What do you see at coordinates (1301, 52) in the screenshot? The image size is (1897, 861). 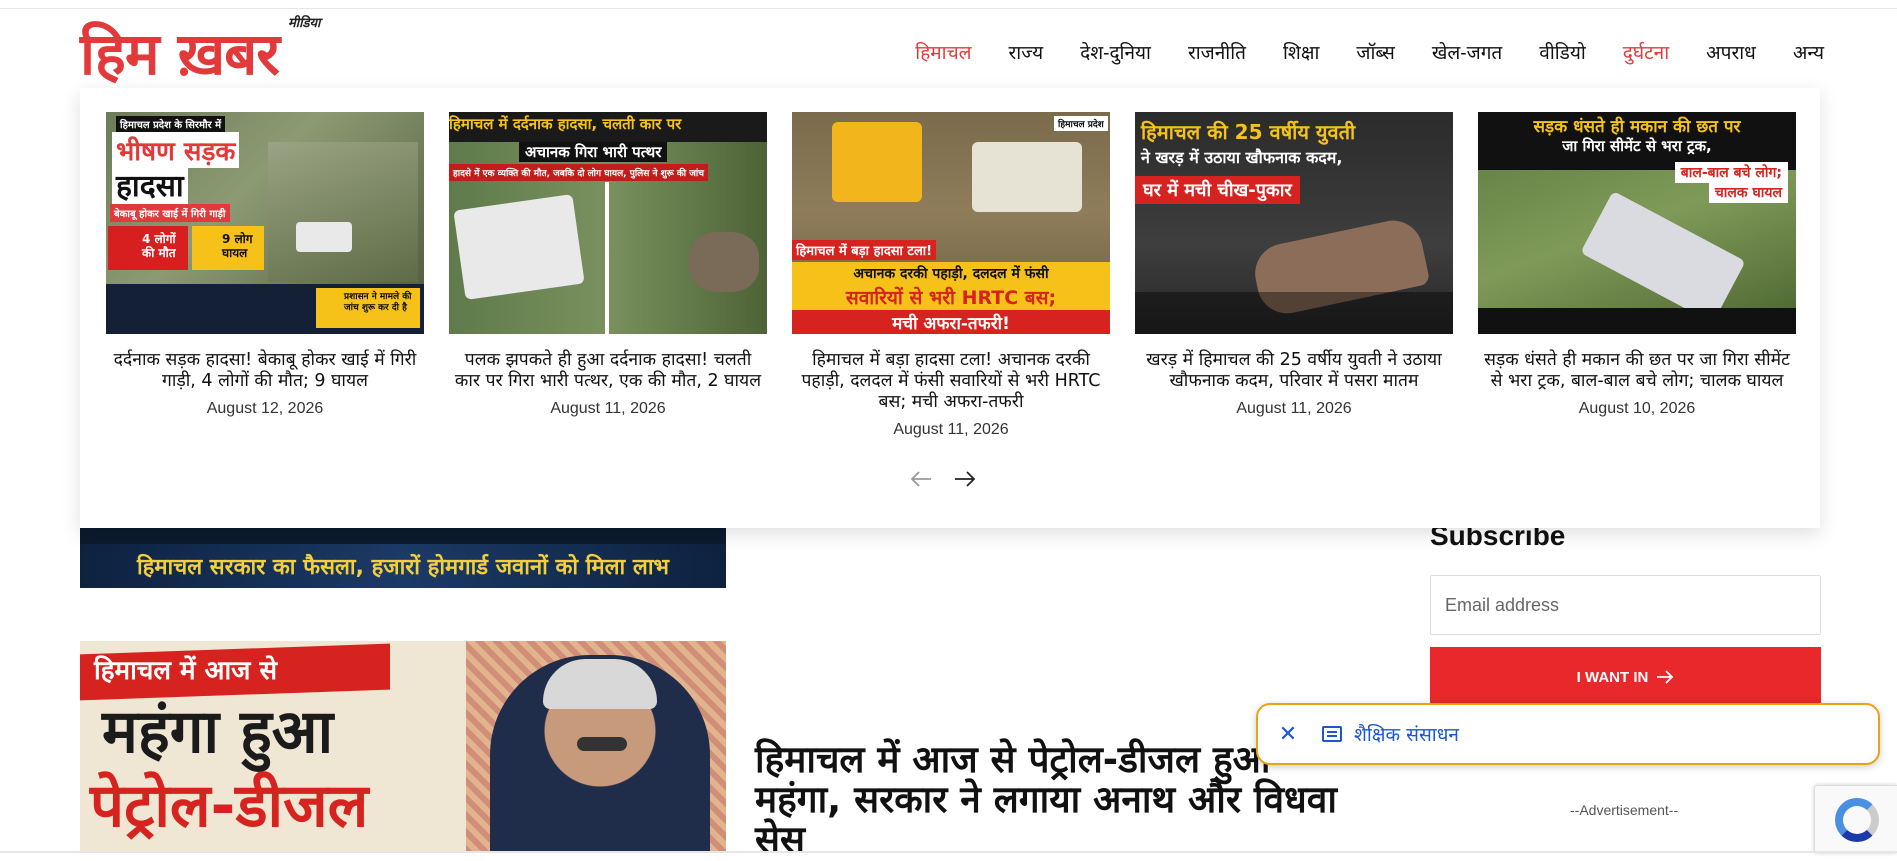 I see `nav-item-shiksha: शिक्षा` at bounding box center [1301, 52].